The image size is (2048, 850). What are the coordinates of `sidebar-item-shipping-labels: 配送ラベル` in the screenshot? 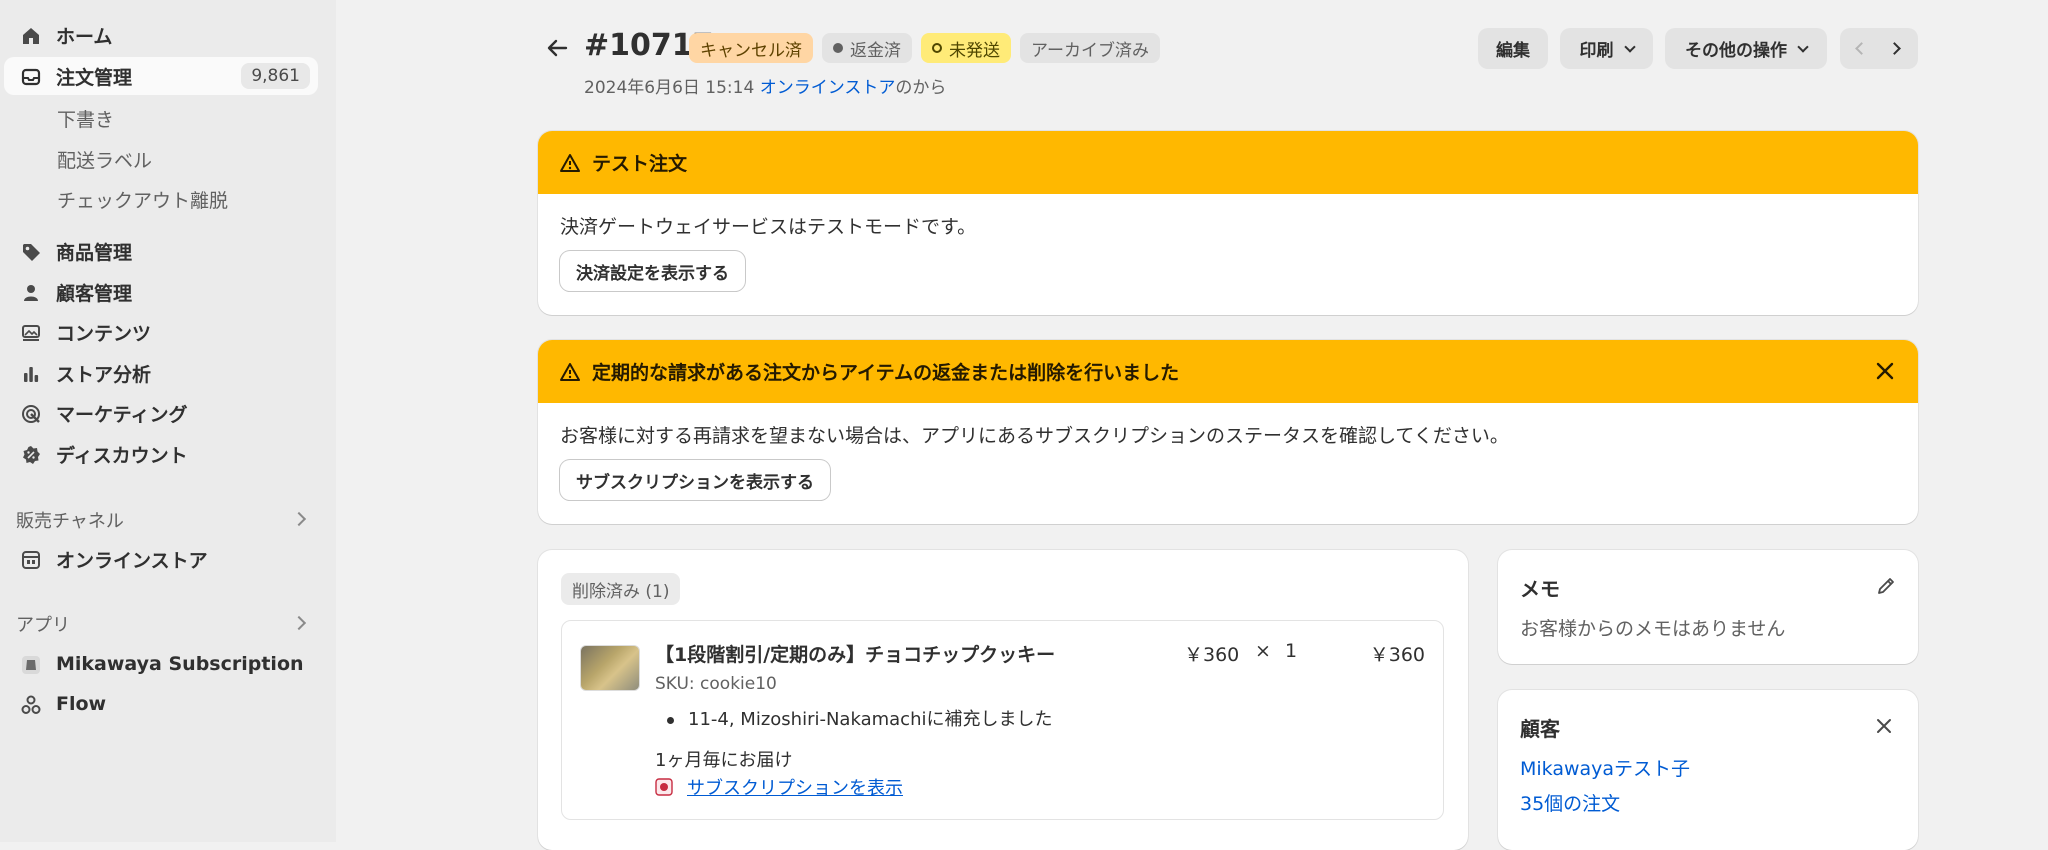 It's located at (104, 159).